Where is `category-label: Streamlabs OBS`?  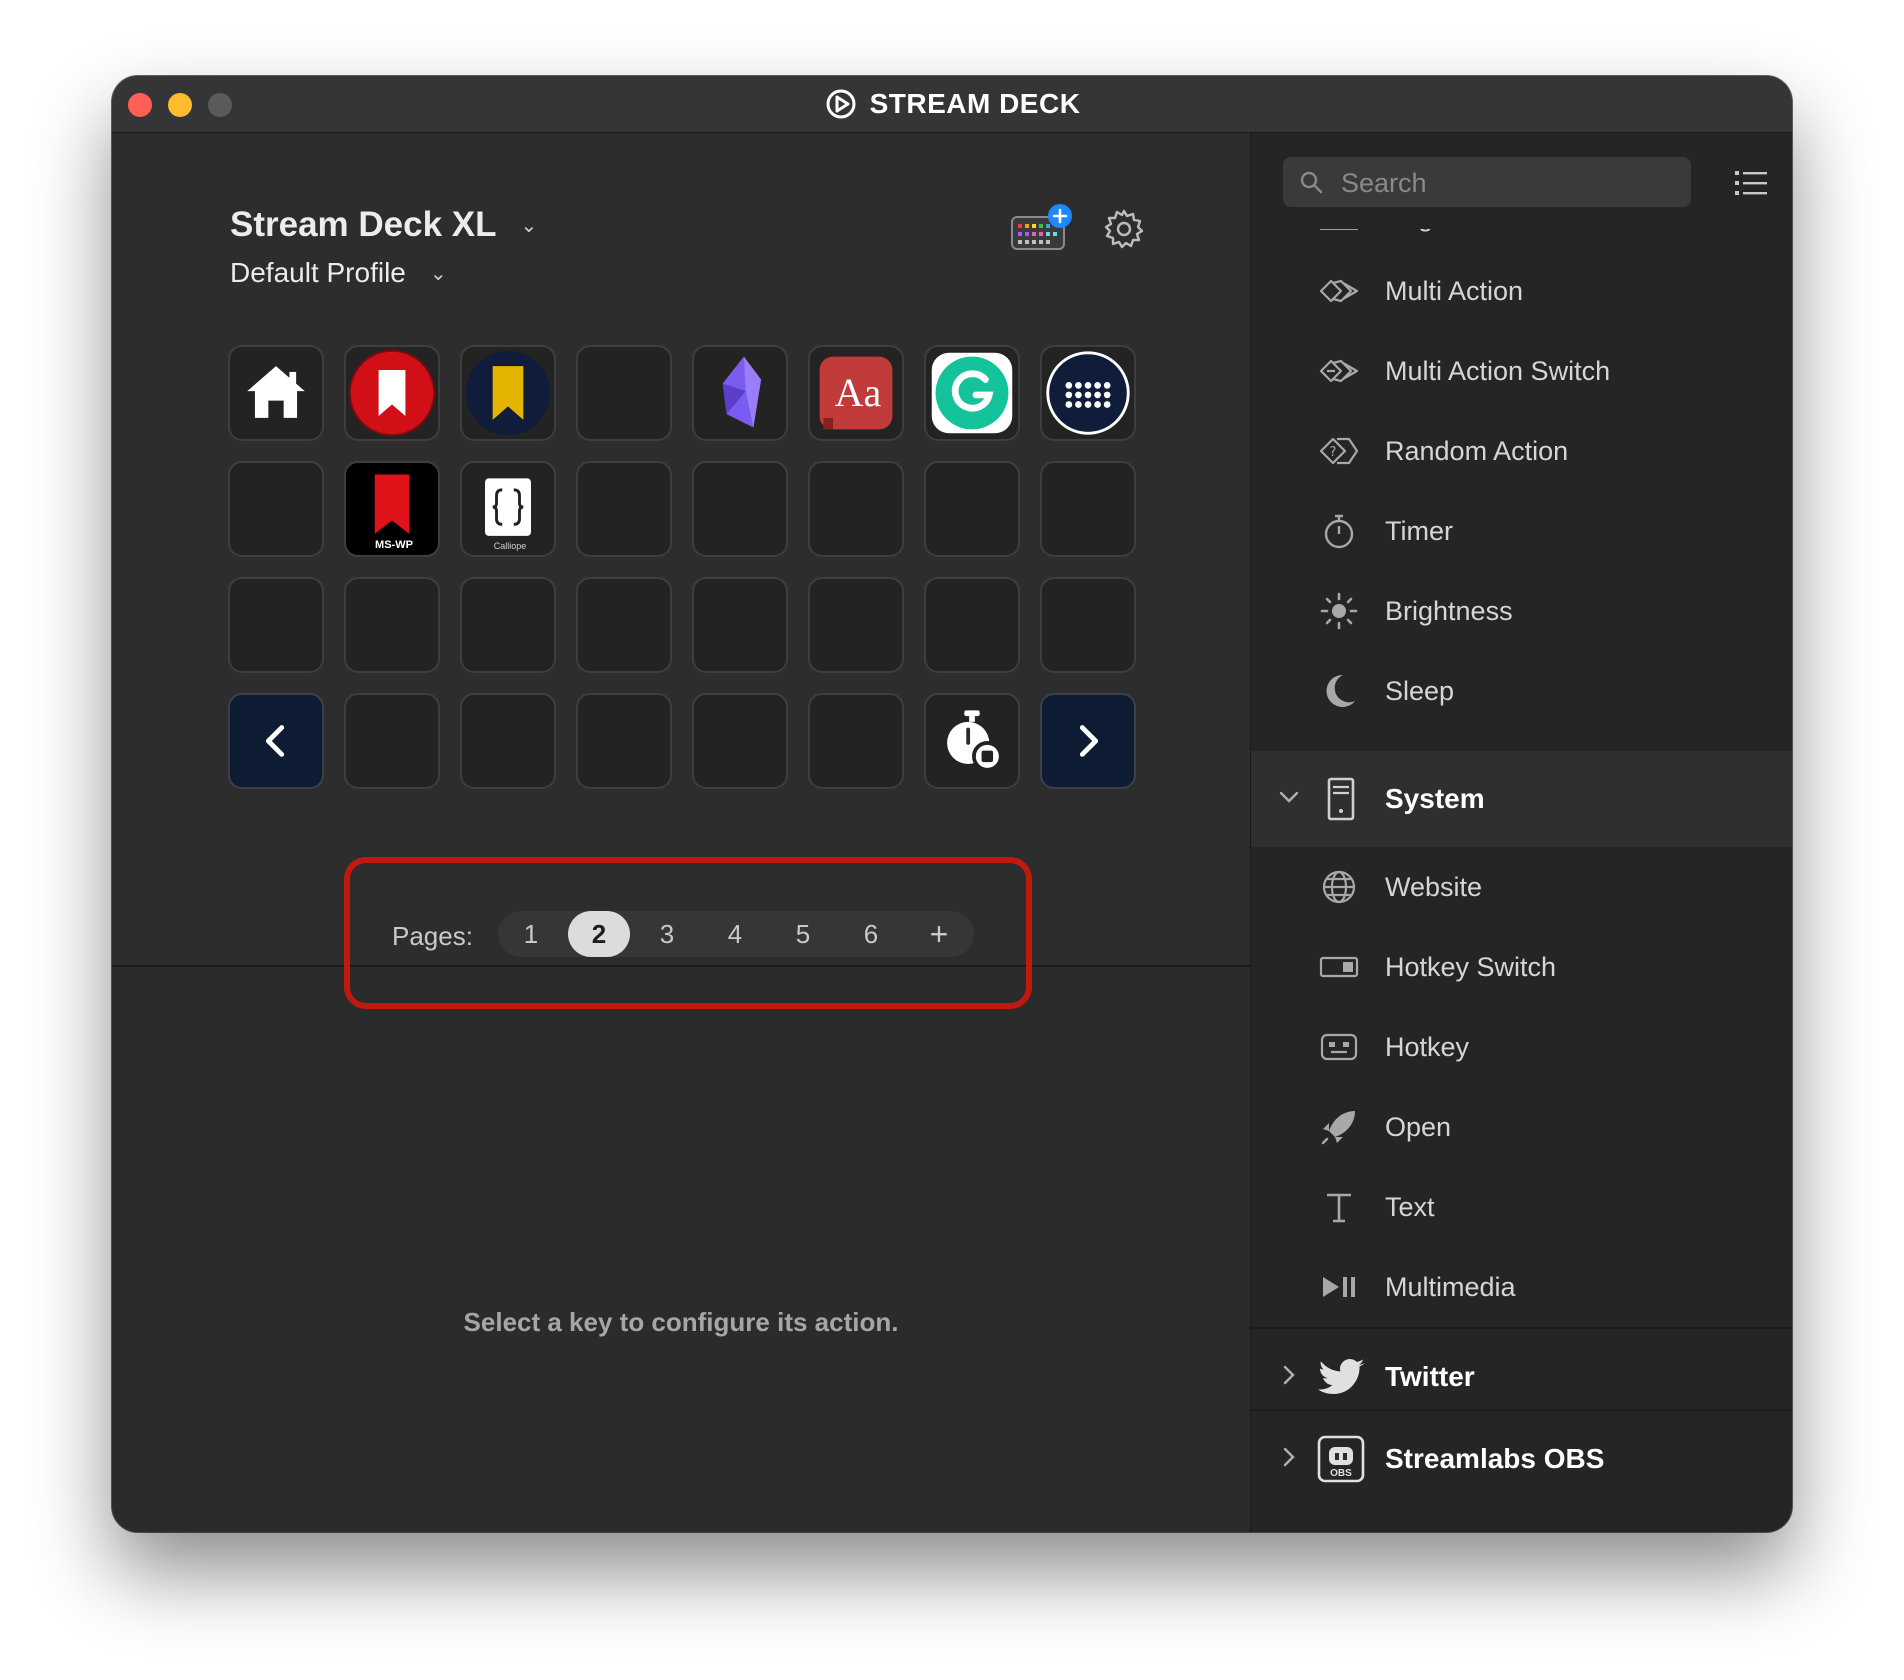
category-label: Streamlabs OBS is located at coordinates (1495, 1458).